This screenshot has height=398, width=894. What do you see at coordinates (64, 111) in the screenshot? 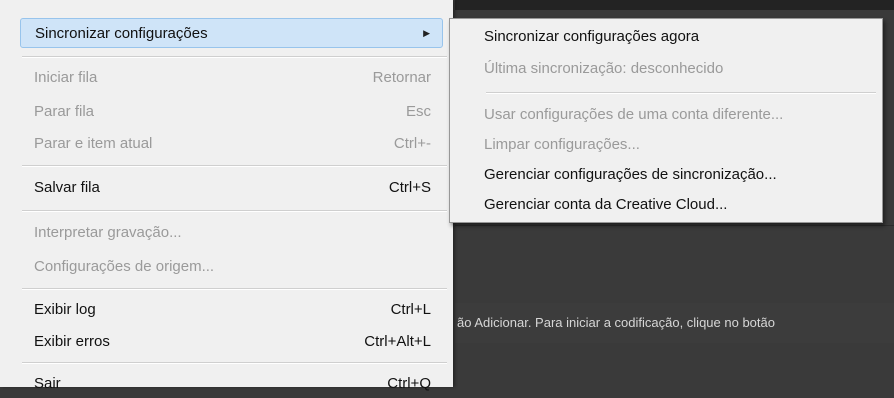
I see `menu-item-label: Parar fila` at bounding box center [64, 111].